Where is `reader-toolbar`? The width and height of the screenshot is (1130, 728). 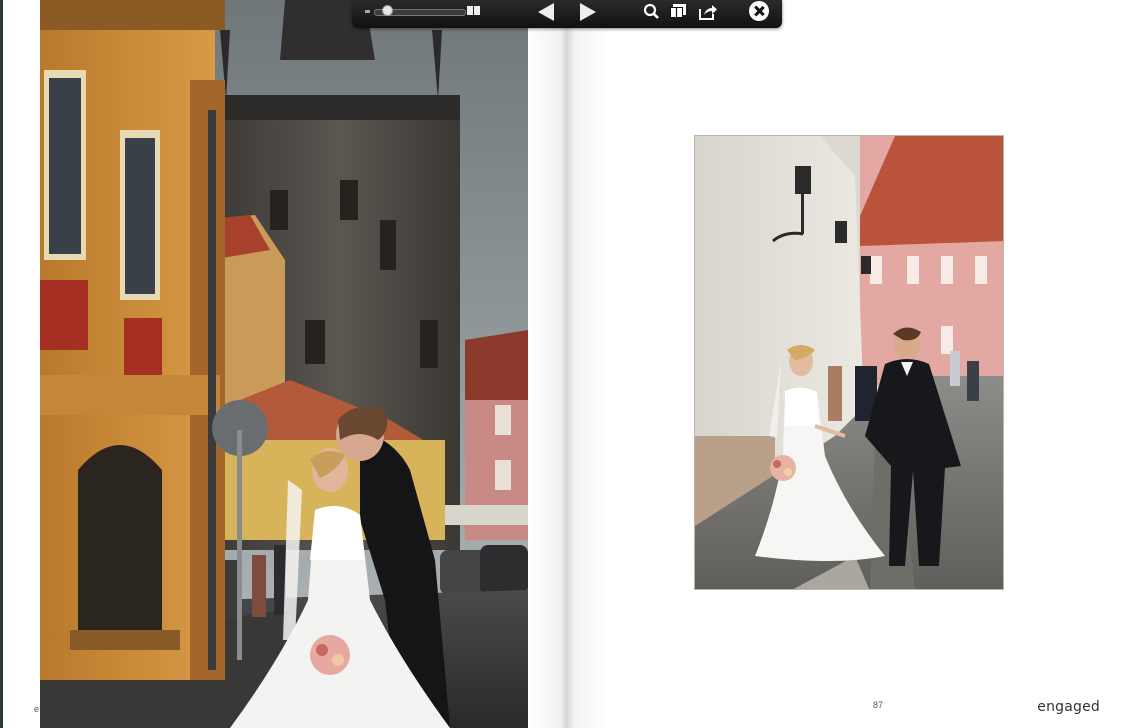 reader-toolbar is located at coordinates (567, 14).